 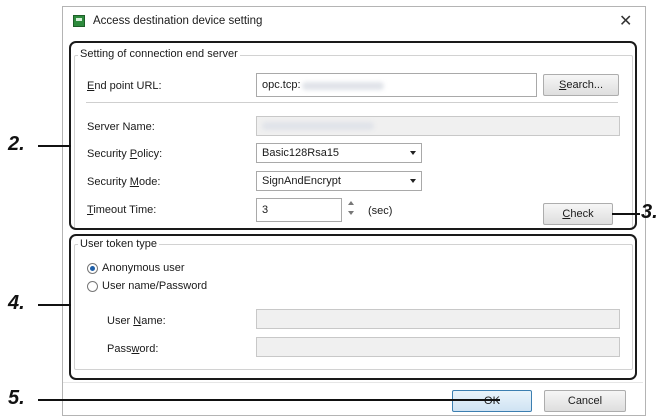 What do you see at coordinates (354, 21) in the screenshot?
I see `title-bar: Access destination device setting ✕` at bounding box center [354, 21].